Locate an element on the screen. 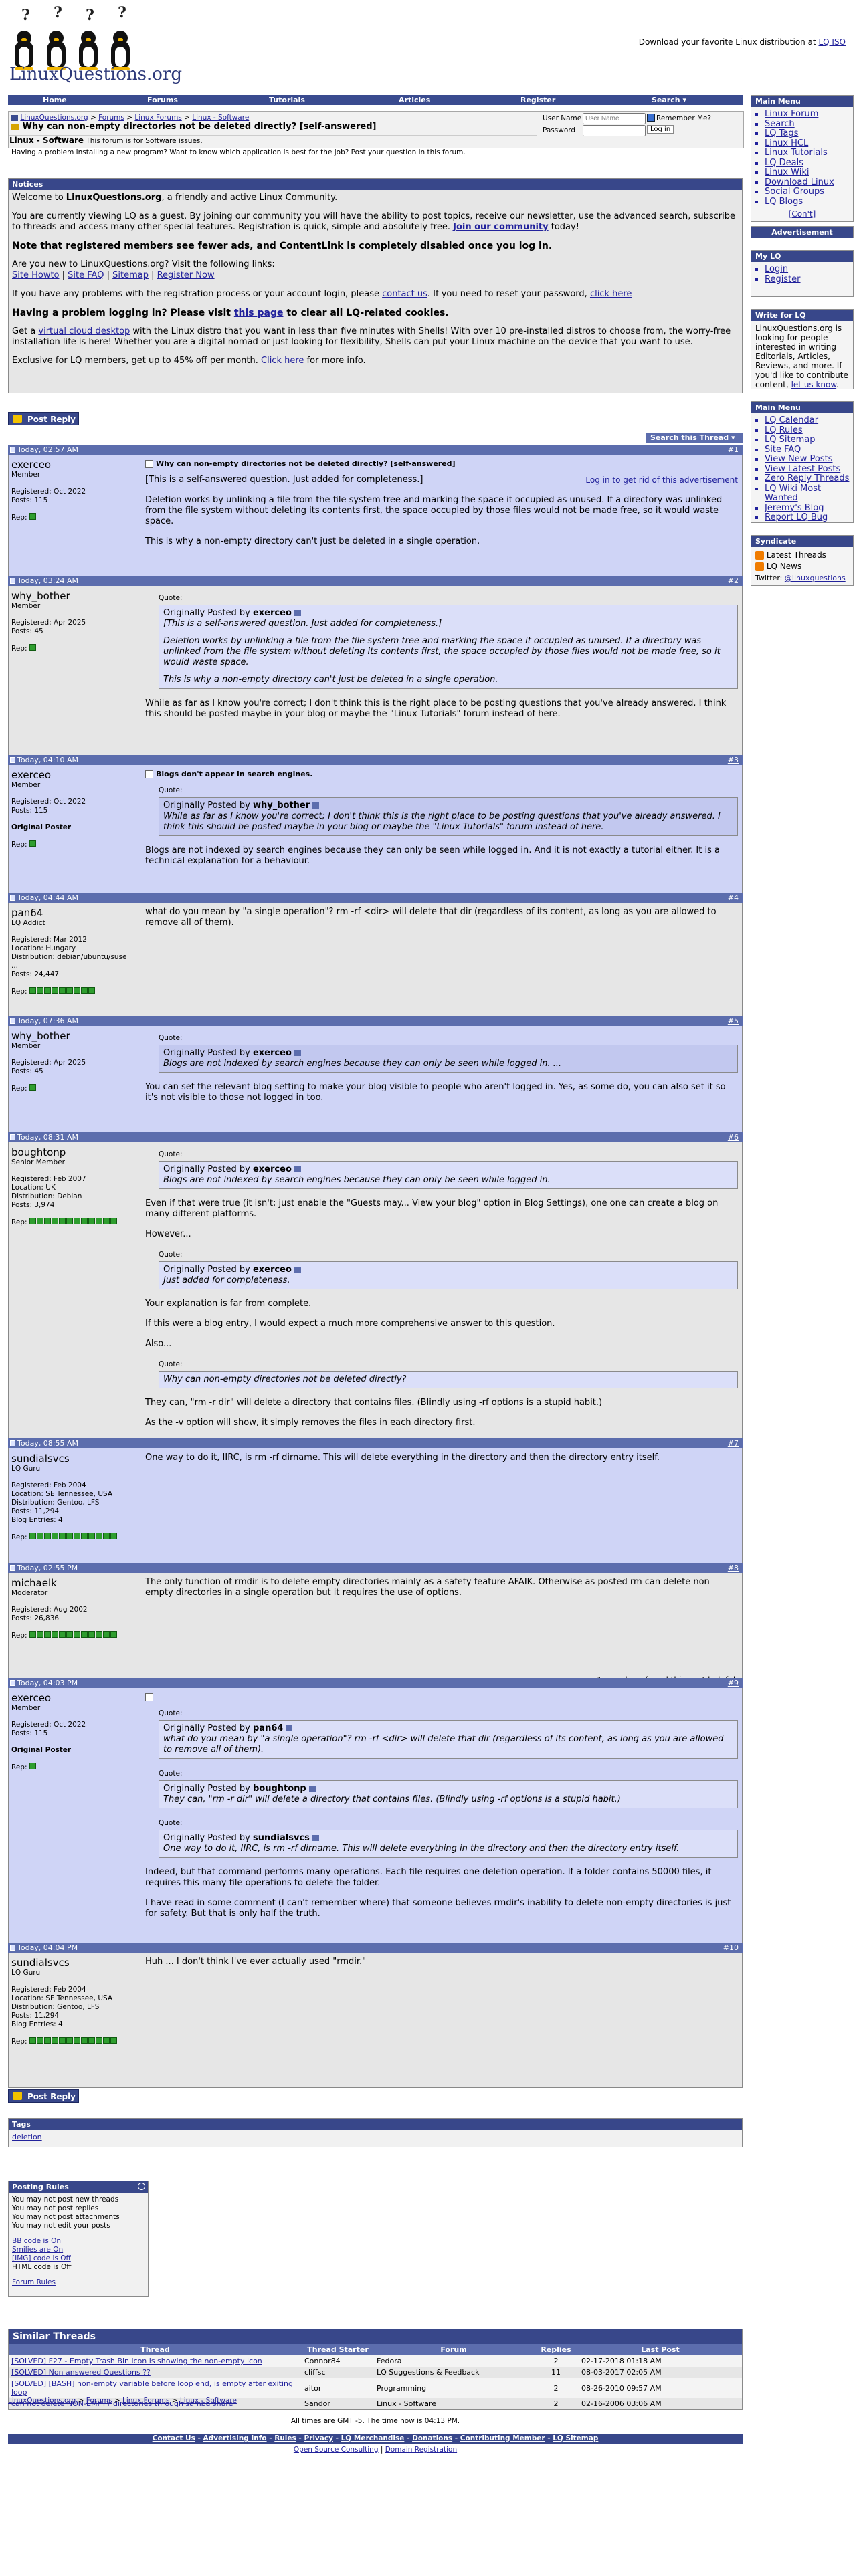 The width and height of the screenshot is (859, 2576). breadcrumb-link: Forums is located at coordinates (111, 118).